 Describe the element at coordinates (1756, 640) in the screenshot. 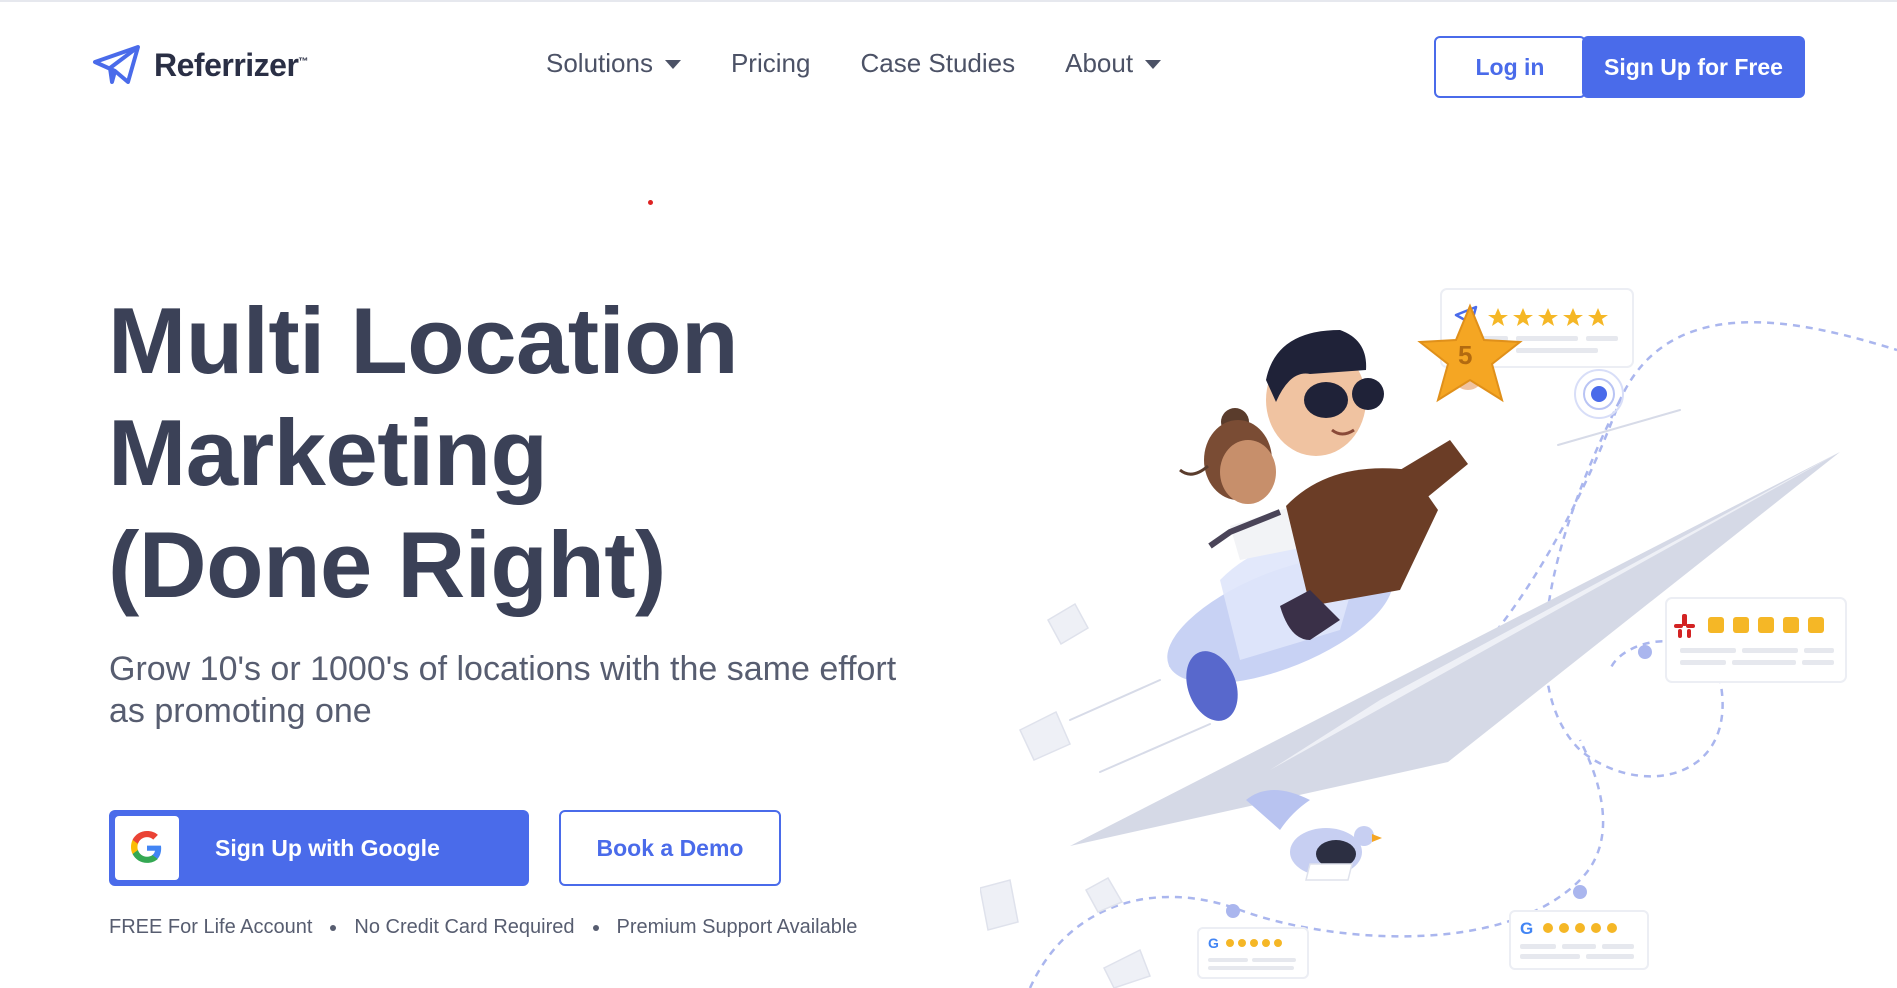

I see `review-card` at that location.